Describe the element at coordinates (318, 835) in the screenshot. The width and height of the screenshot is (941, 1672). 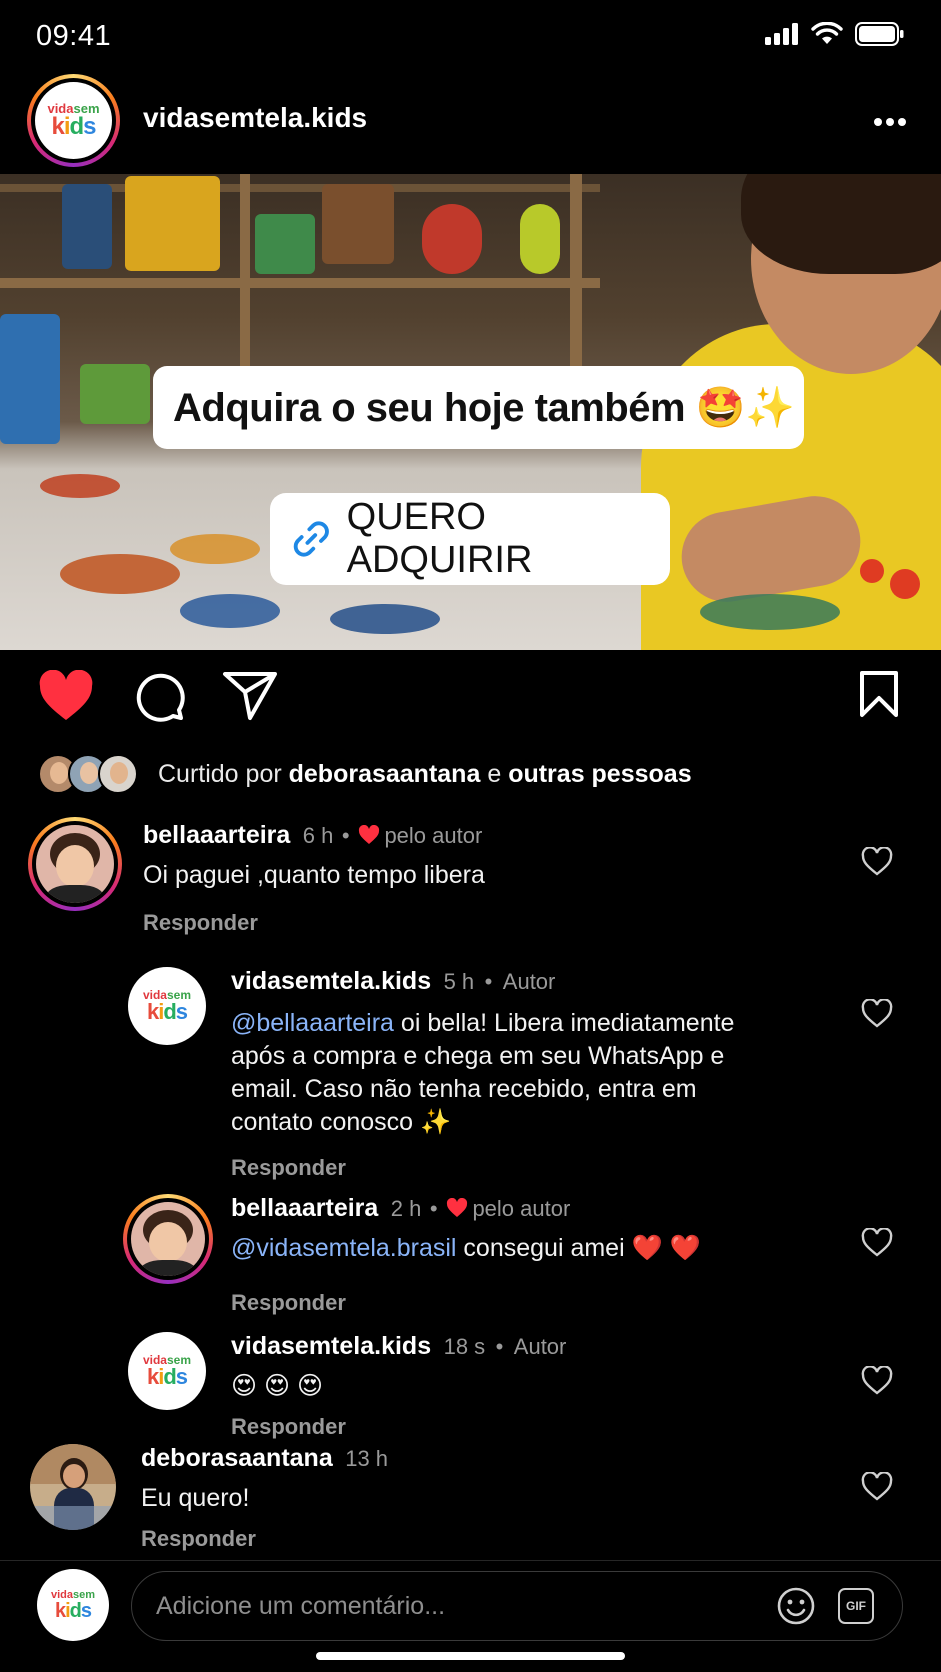
I see `comment-time: 6 h` at that location.